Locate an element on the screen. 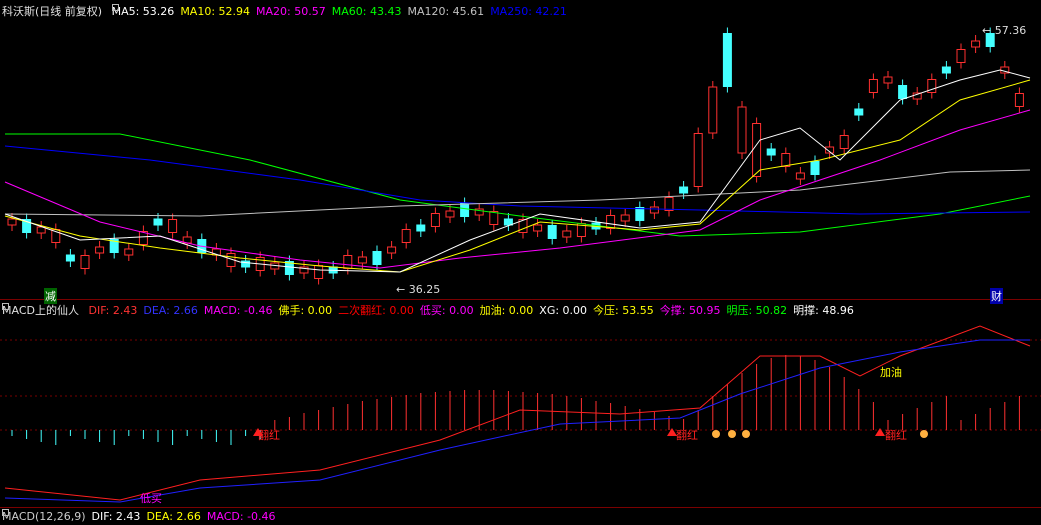  tag-jian: 减 is located at coordinates (50, 296).